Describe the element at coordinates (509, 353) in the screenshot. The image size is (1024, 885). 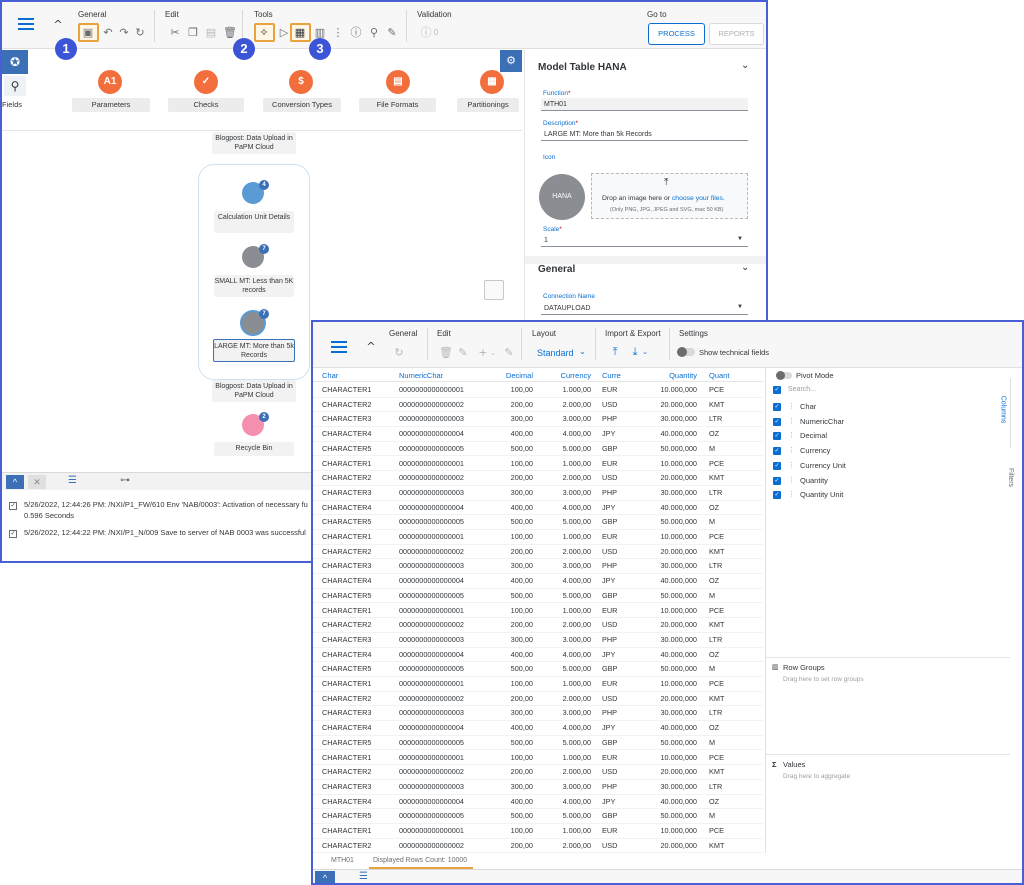
I see `pencil-icon-2: ✎` at that location.